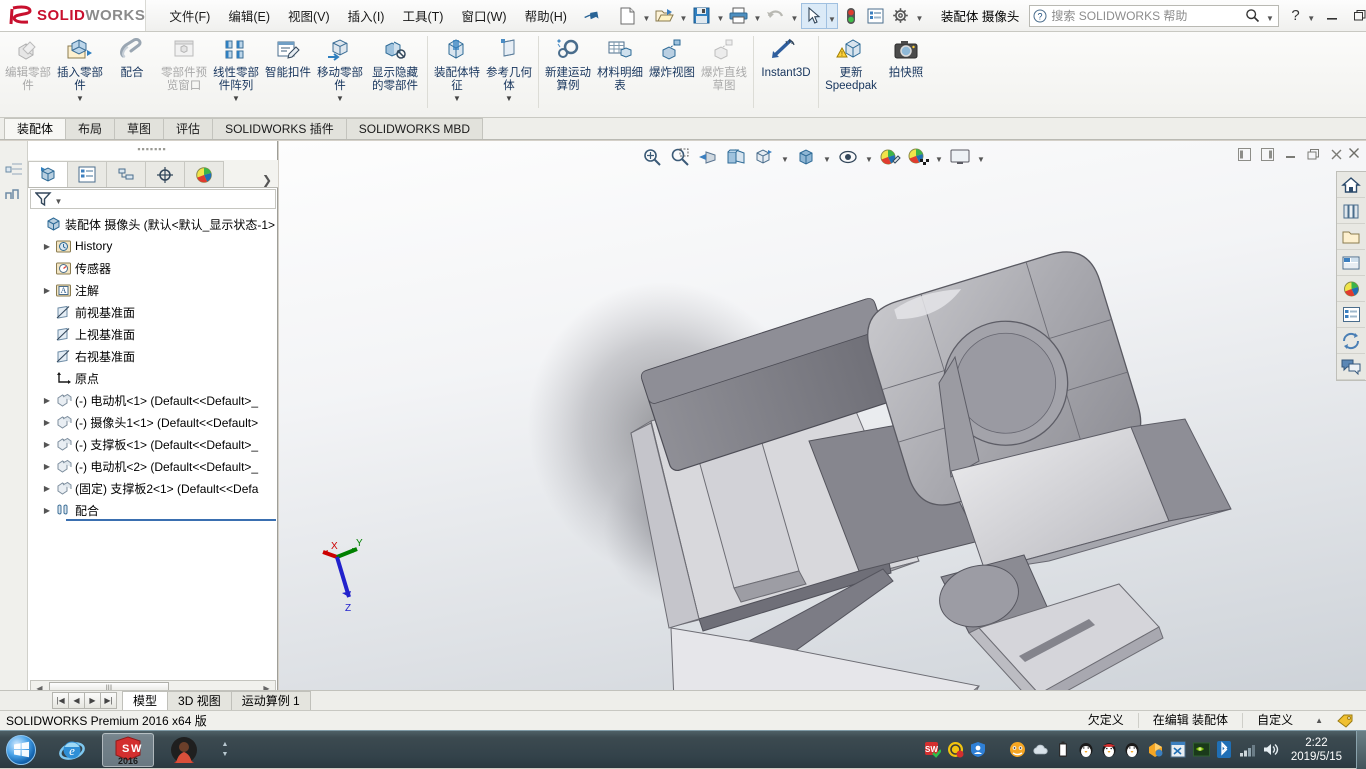 This screenshot has width=1366, height=769. Describe the element at coordinates (87, 174) in the screenshot. I see `property-manager-tab` at that location.